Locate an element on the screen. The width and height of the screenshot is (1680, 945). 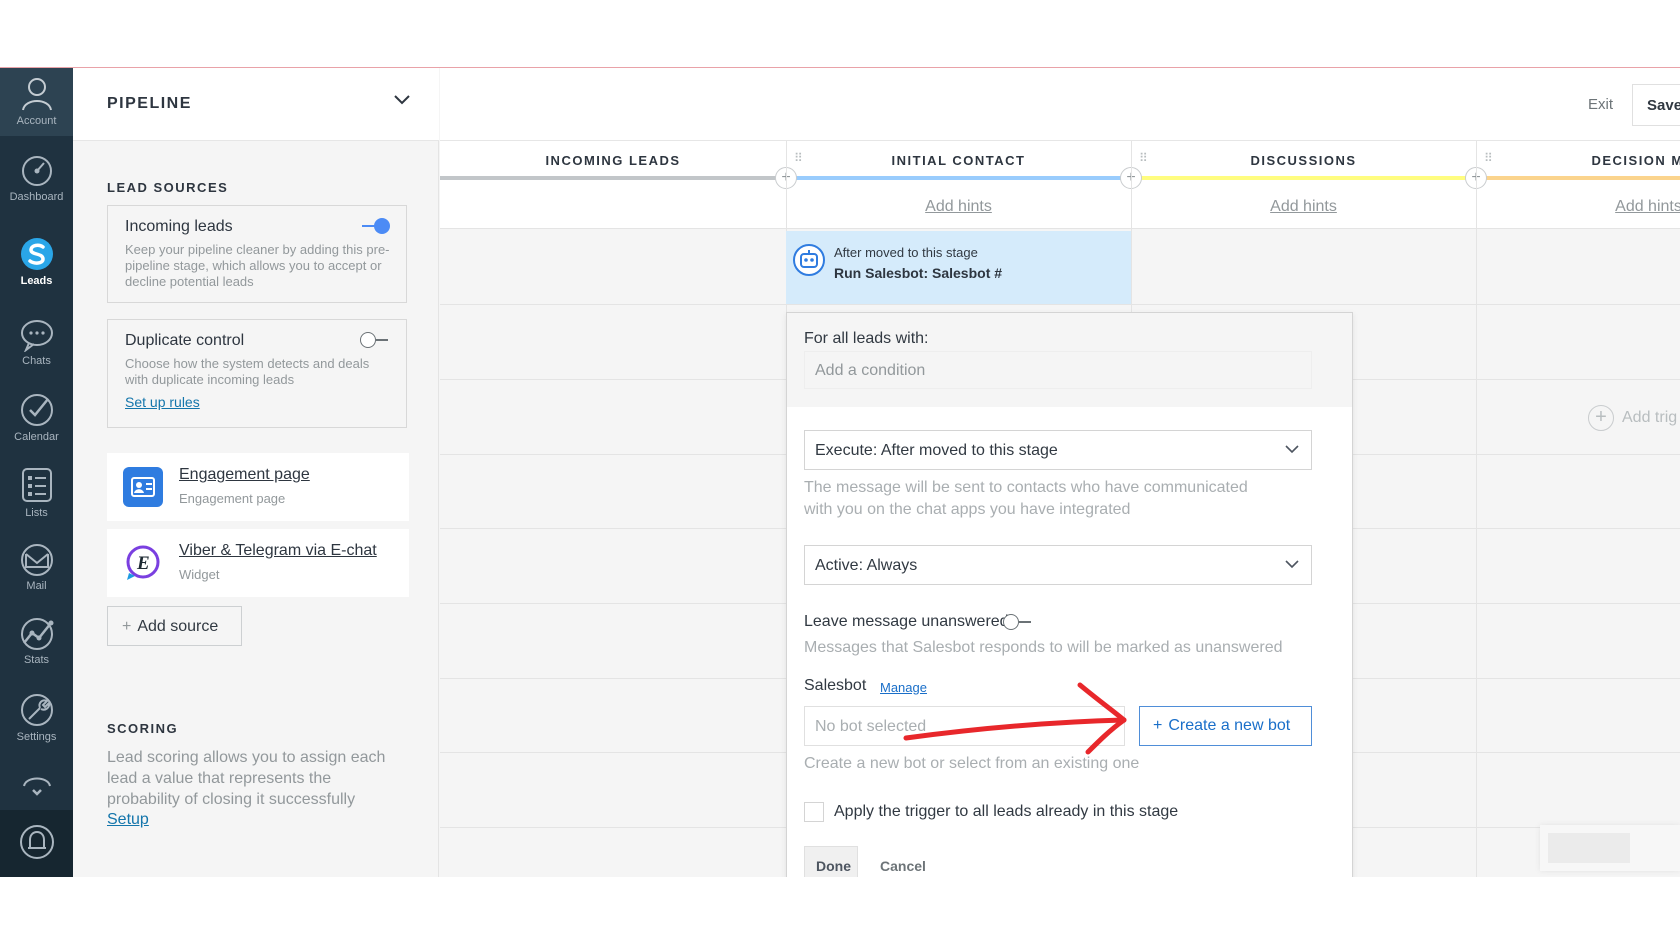
nav-lists-label: Lists is located at coordinates (36, 513).